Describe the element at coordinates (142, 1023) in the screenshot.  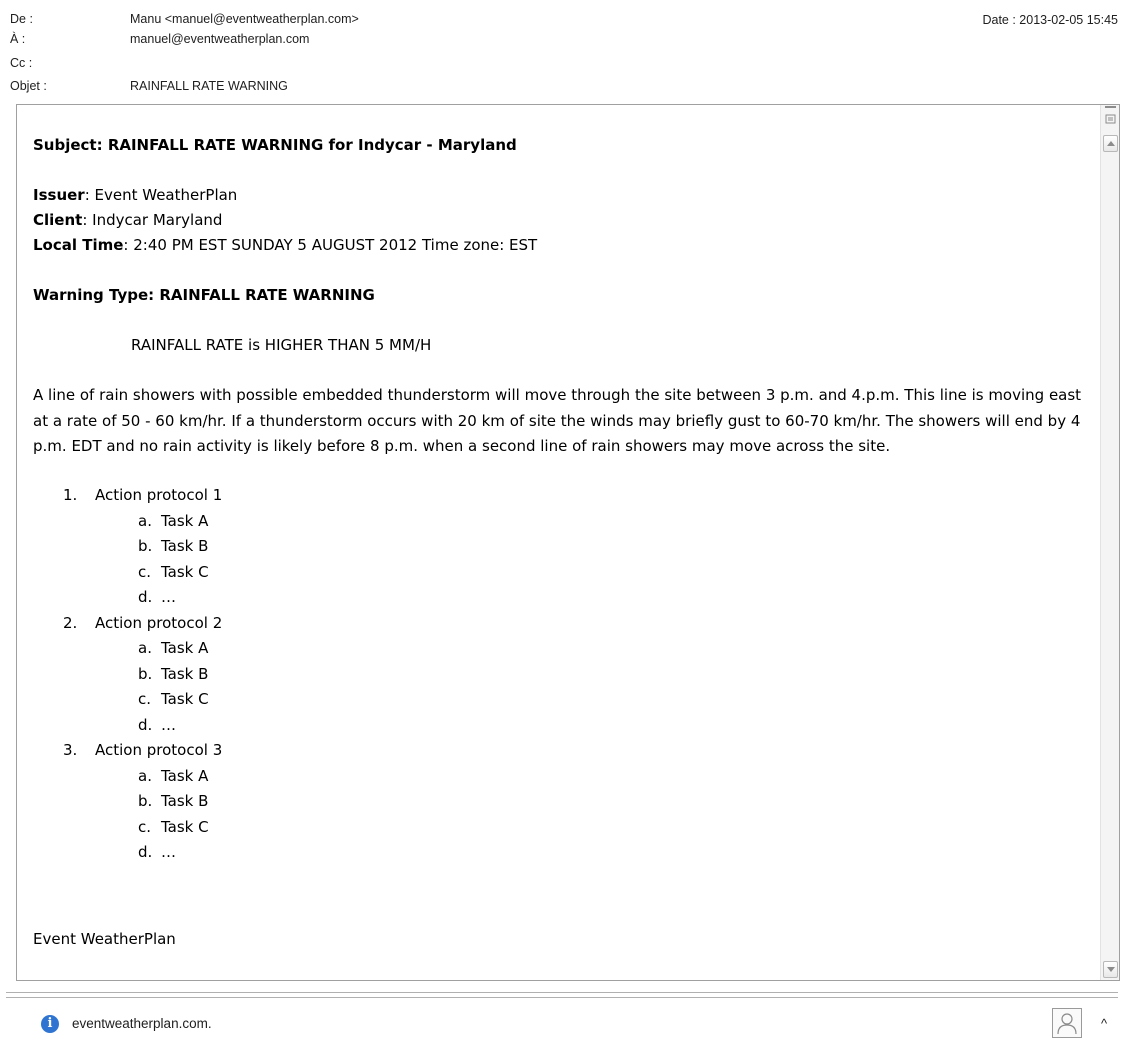
I see `info-bar-text: eventweatherplan.com.` at that location.